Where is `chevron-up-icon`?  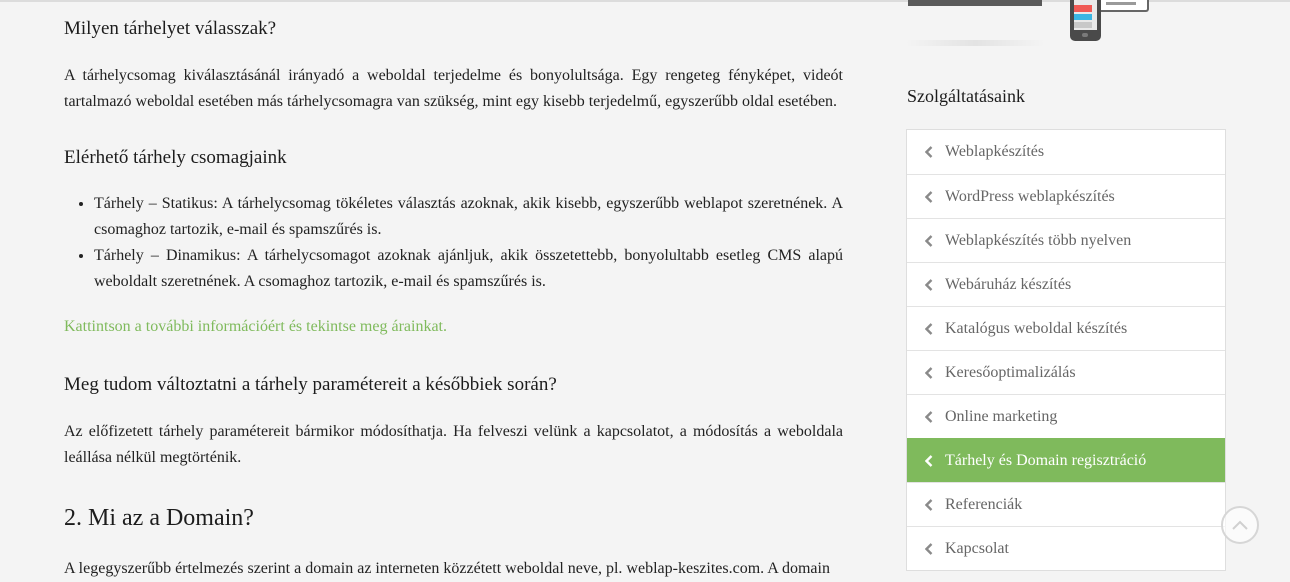
chevron-up-icon is located at coordinates (1240, 525).